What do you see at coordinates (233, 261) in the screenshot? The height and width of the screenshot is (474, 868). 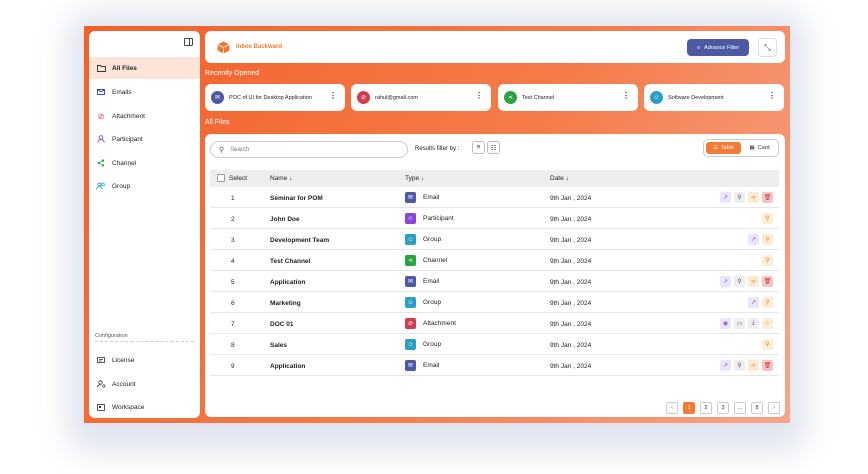 I see `row-number: 4` at bounding box center [233, 261].